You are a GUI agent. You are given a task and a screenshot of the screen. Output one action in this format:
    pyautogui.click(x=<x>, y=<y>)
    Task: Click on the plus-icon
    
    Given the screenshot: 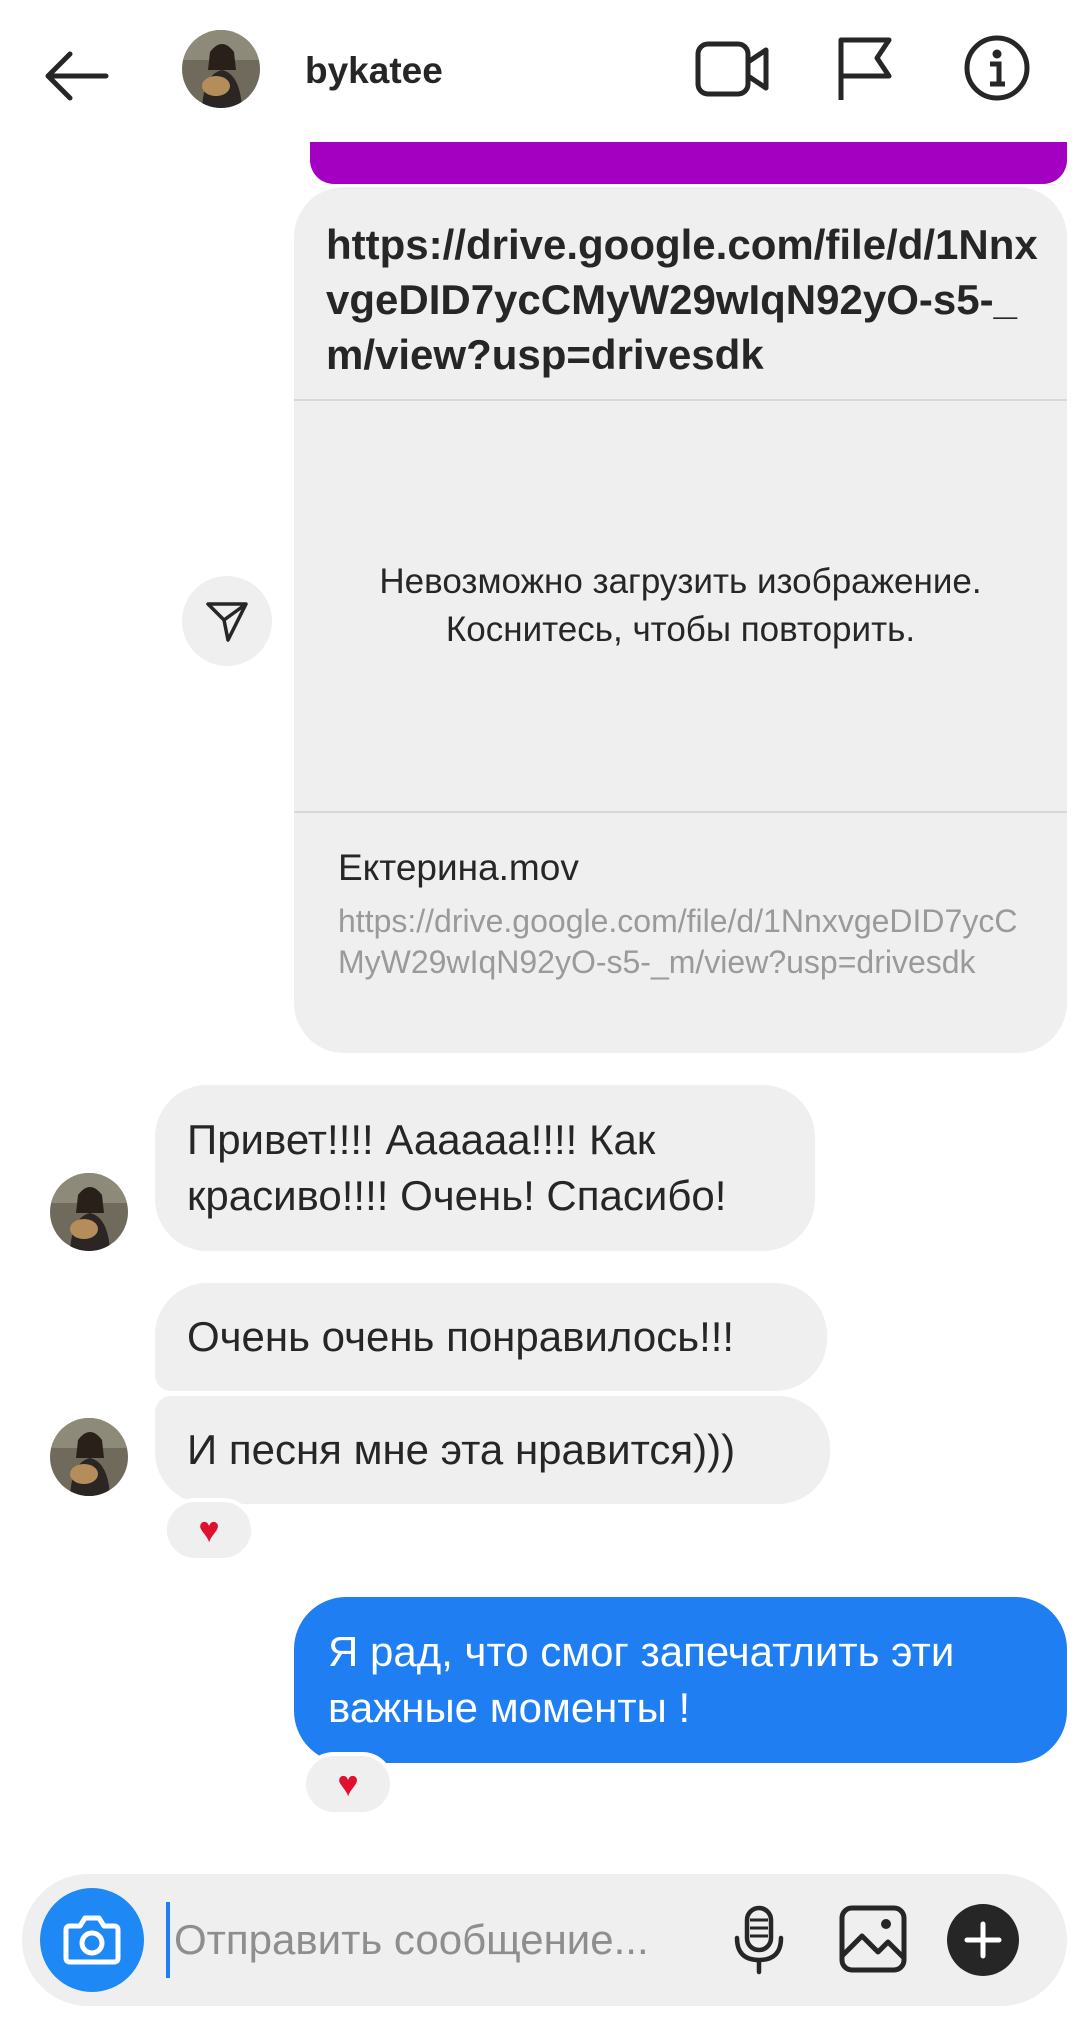 What is the action you would take?
    pyautogui.click(x=983, y=1940)
    